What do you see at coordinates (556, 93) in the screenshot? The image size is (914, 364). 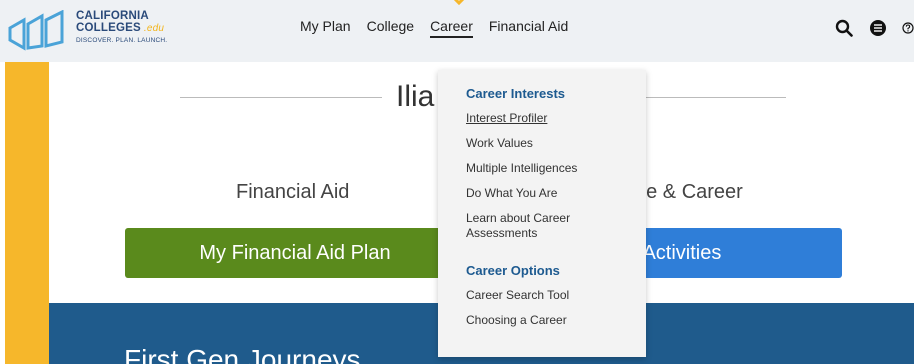 I see `career-interests-heading: Career Interests` at bounding box center [556, 93].